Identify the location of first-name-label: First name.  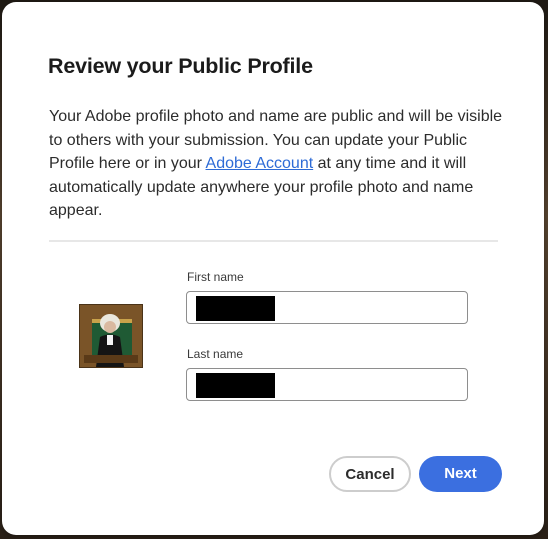
(215, 277).